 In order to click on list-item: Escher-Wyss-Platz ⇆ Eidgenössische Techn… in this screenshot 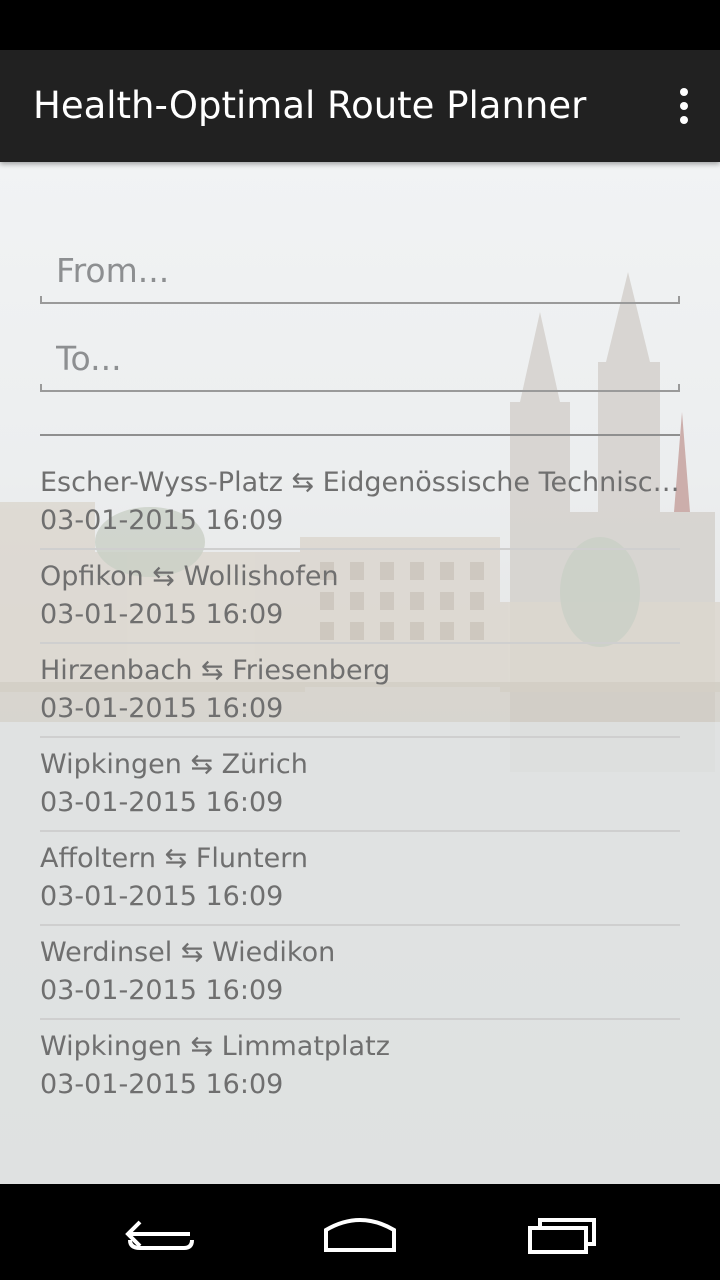, I will do `click(360, 503)`.